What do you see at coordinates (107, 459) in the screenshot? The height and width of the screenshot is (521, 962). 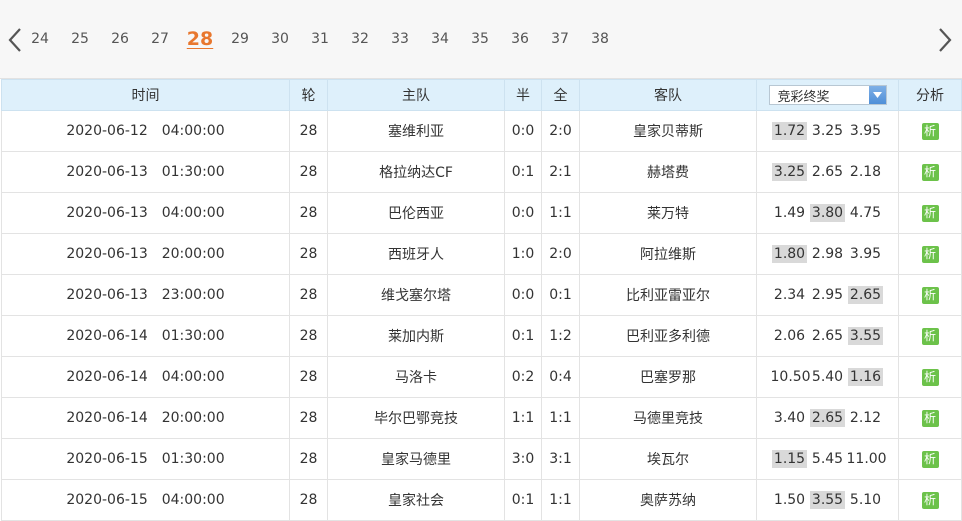 I see `match-date: 2020-06-15` at bounding box center [107, 459].